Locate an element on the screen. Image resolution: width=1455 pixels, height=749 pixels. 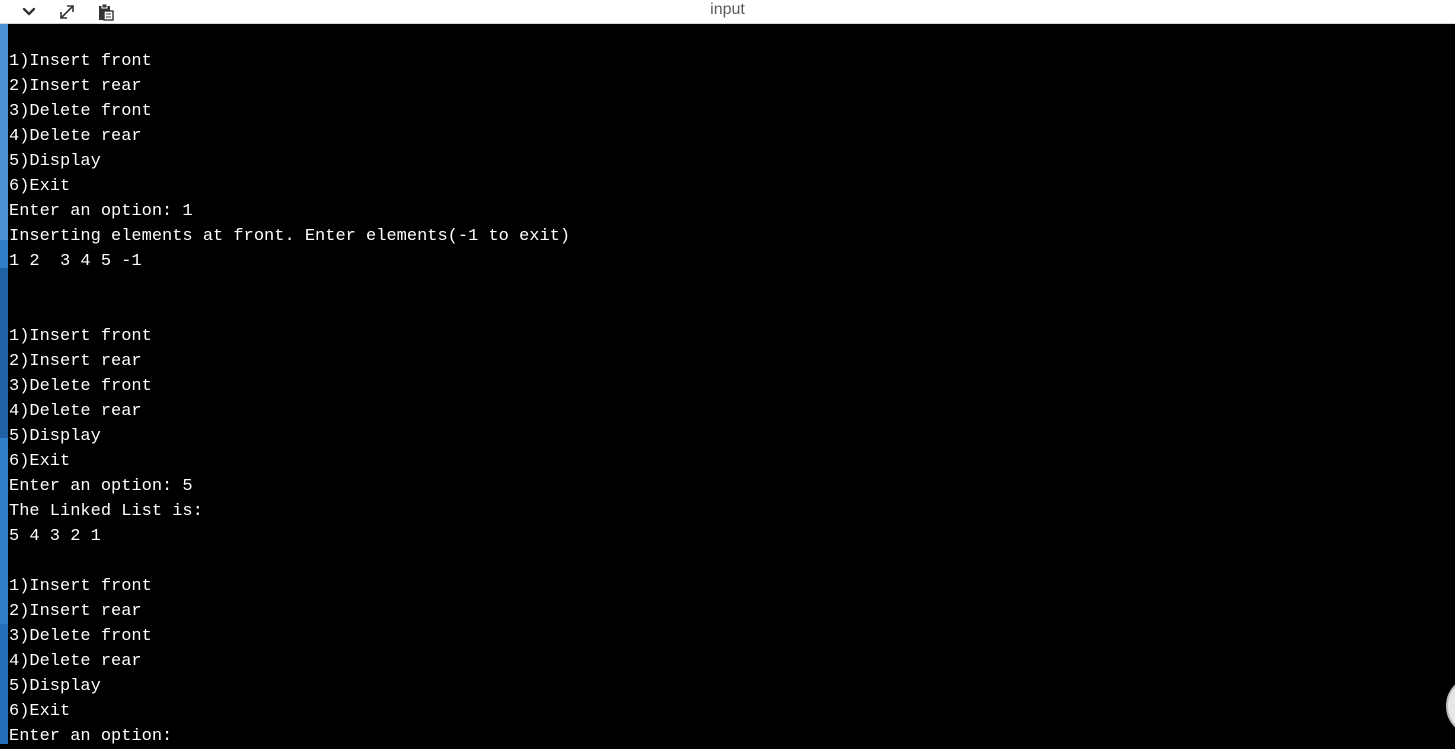
side-panel-edge is located at coordinates (4, 384).